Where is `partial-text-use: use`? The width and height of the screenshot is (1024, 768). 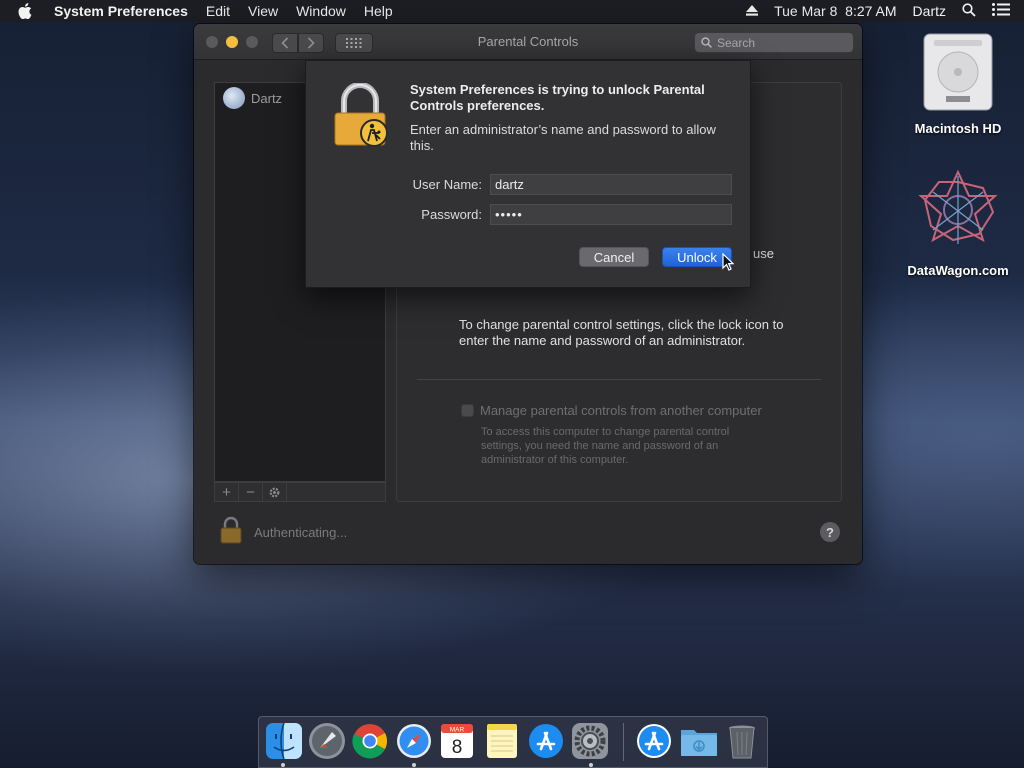 partial-text-use: use is located at coordinates (763, 253).